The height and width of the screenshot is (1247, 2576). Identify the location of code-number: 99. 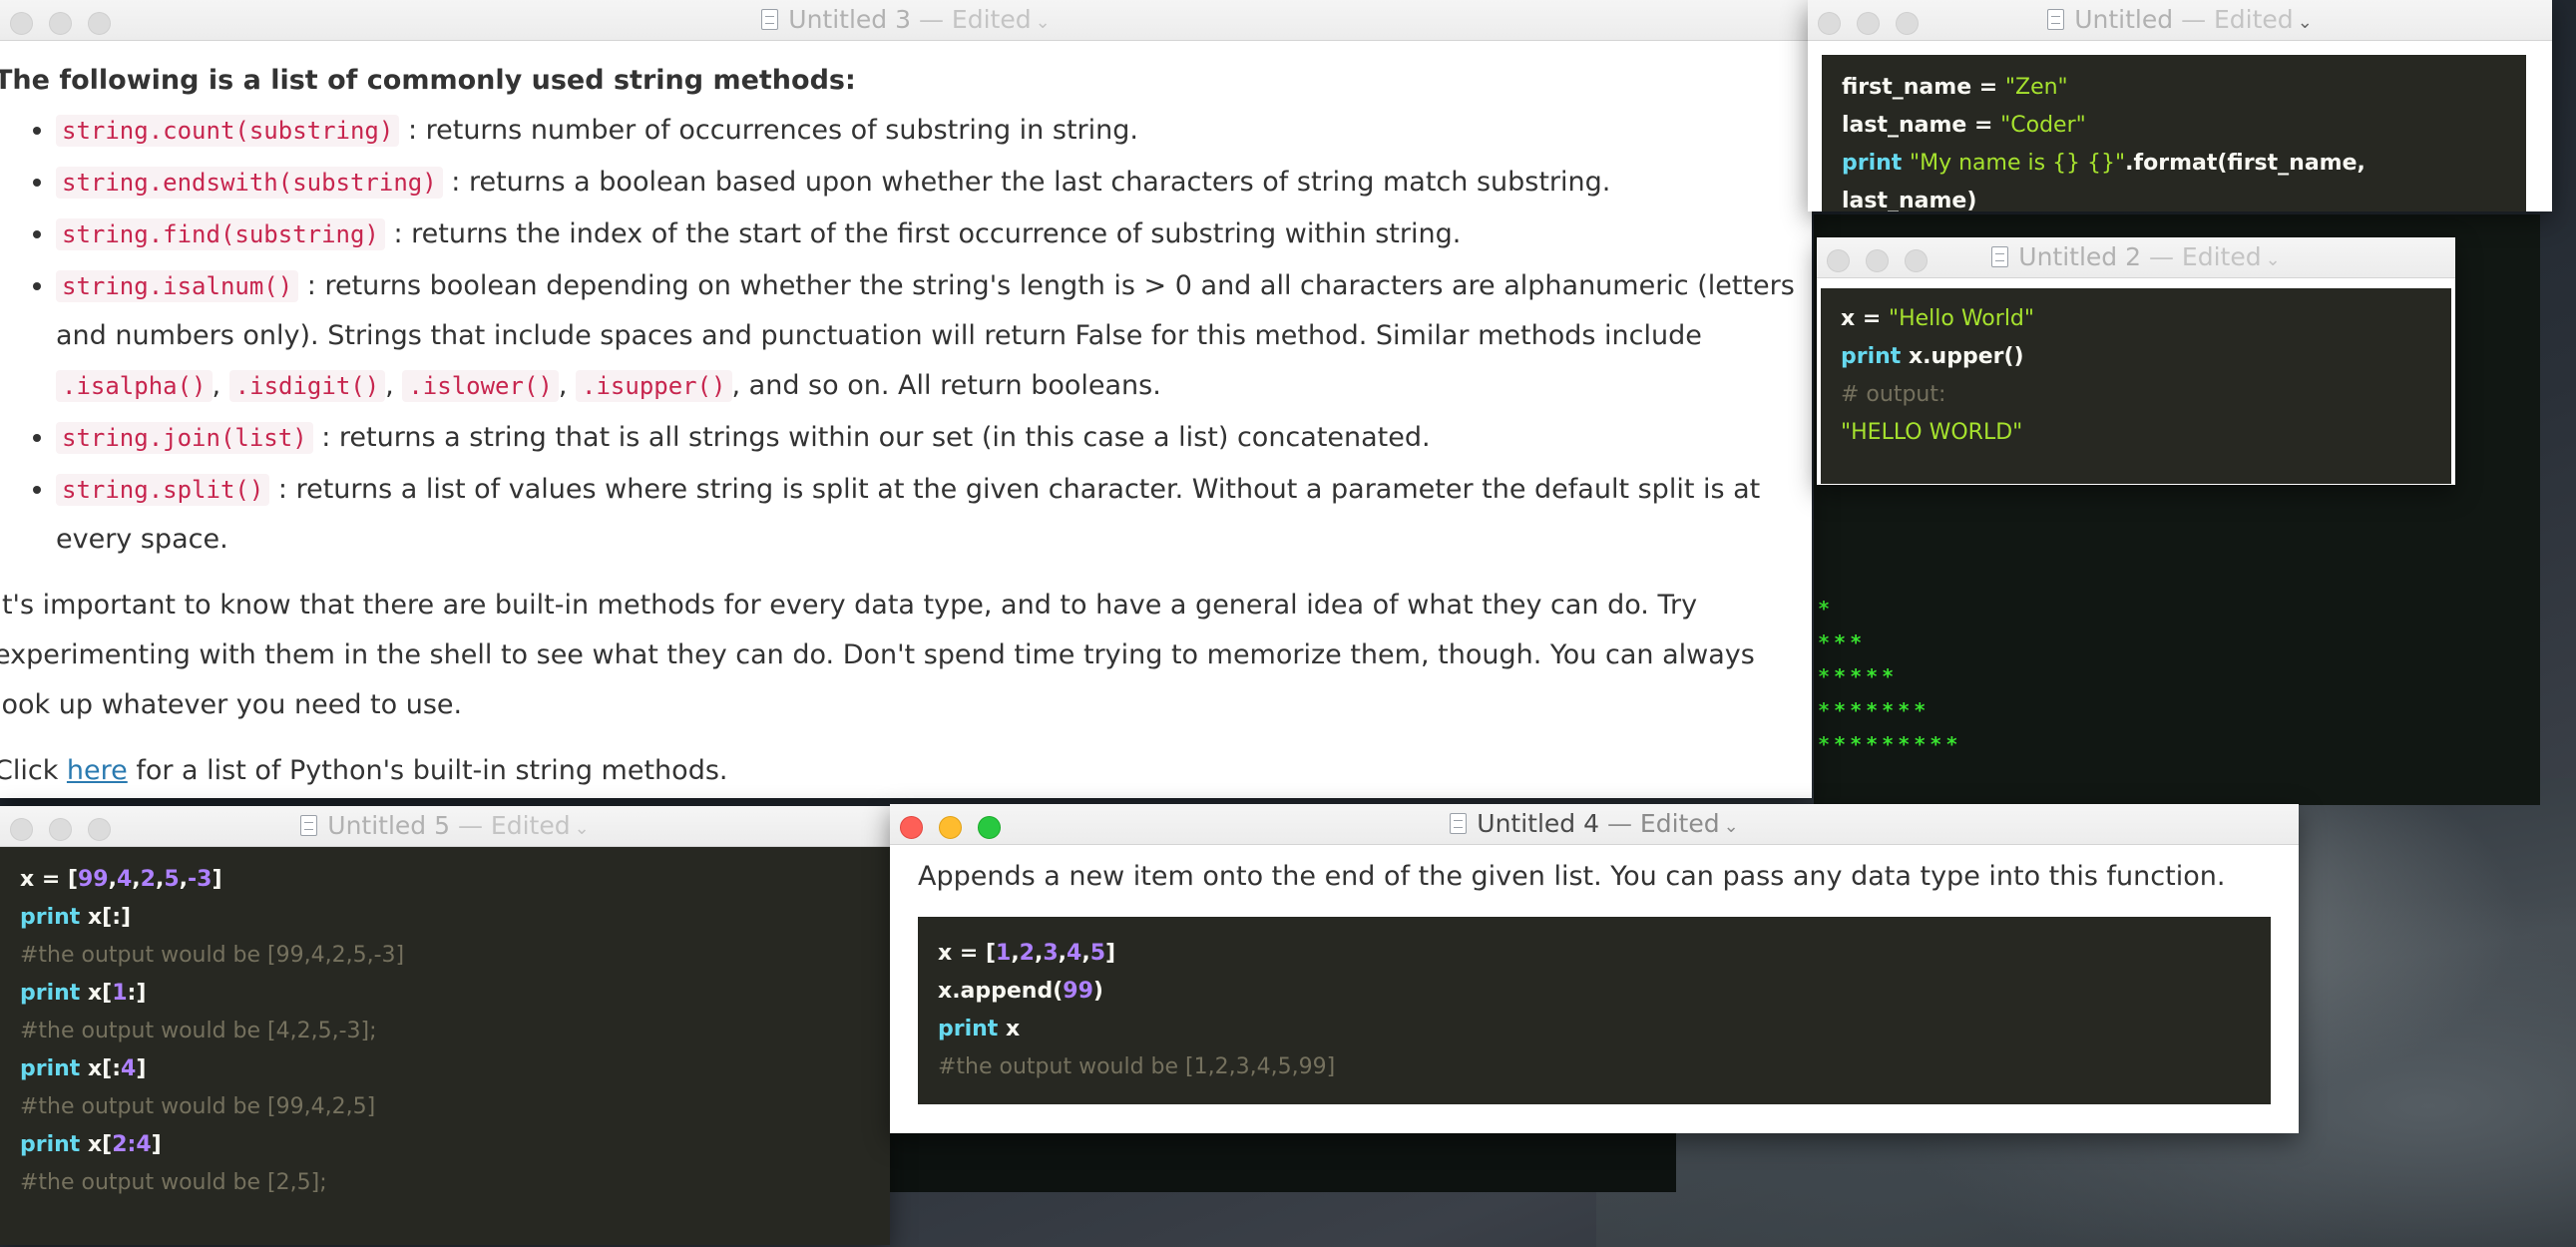
(93, 879).